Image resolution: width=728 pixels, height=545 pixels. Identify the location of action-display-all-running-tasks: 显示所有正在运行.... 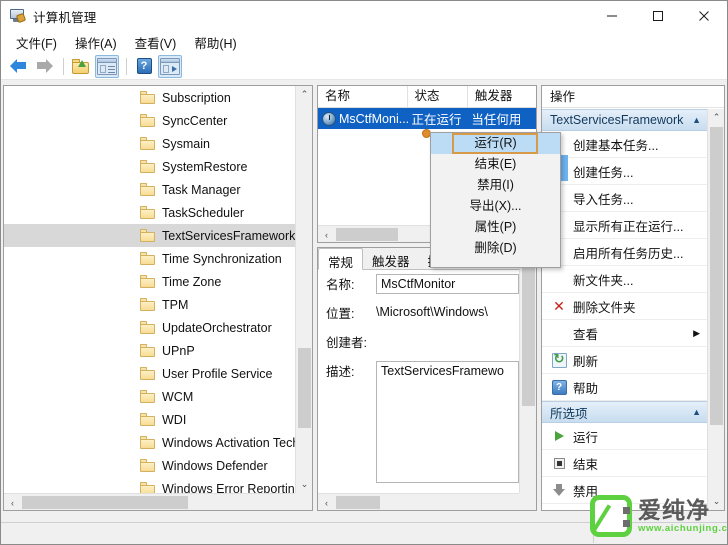
(625, 225).